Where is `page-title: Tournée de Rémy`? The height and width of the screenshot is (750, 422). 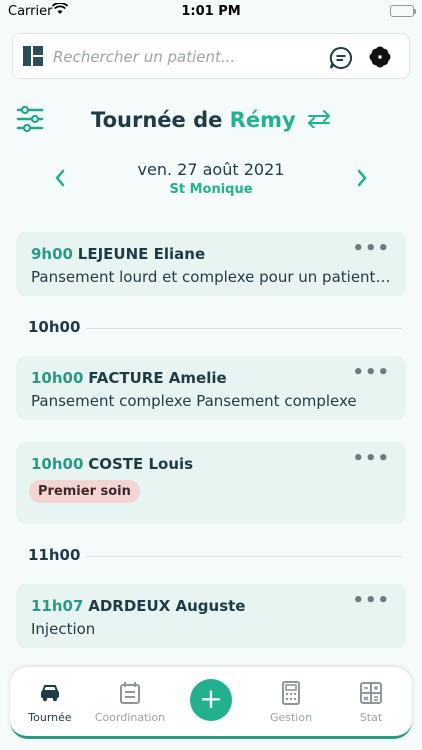 page-title: Tournée de Rémy is located at coordinates (211, 120).